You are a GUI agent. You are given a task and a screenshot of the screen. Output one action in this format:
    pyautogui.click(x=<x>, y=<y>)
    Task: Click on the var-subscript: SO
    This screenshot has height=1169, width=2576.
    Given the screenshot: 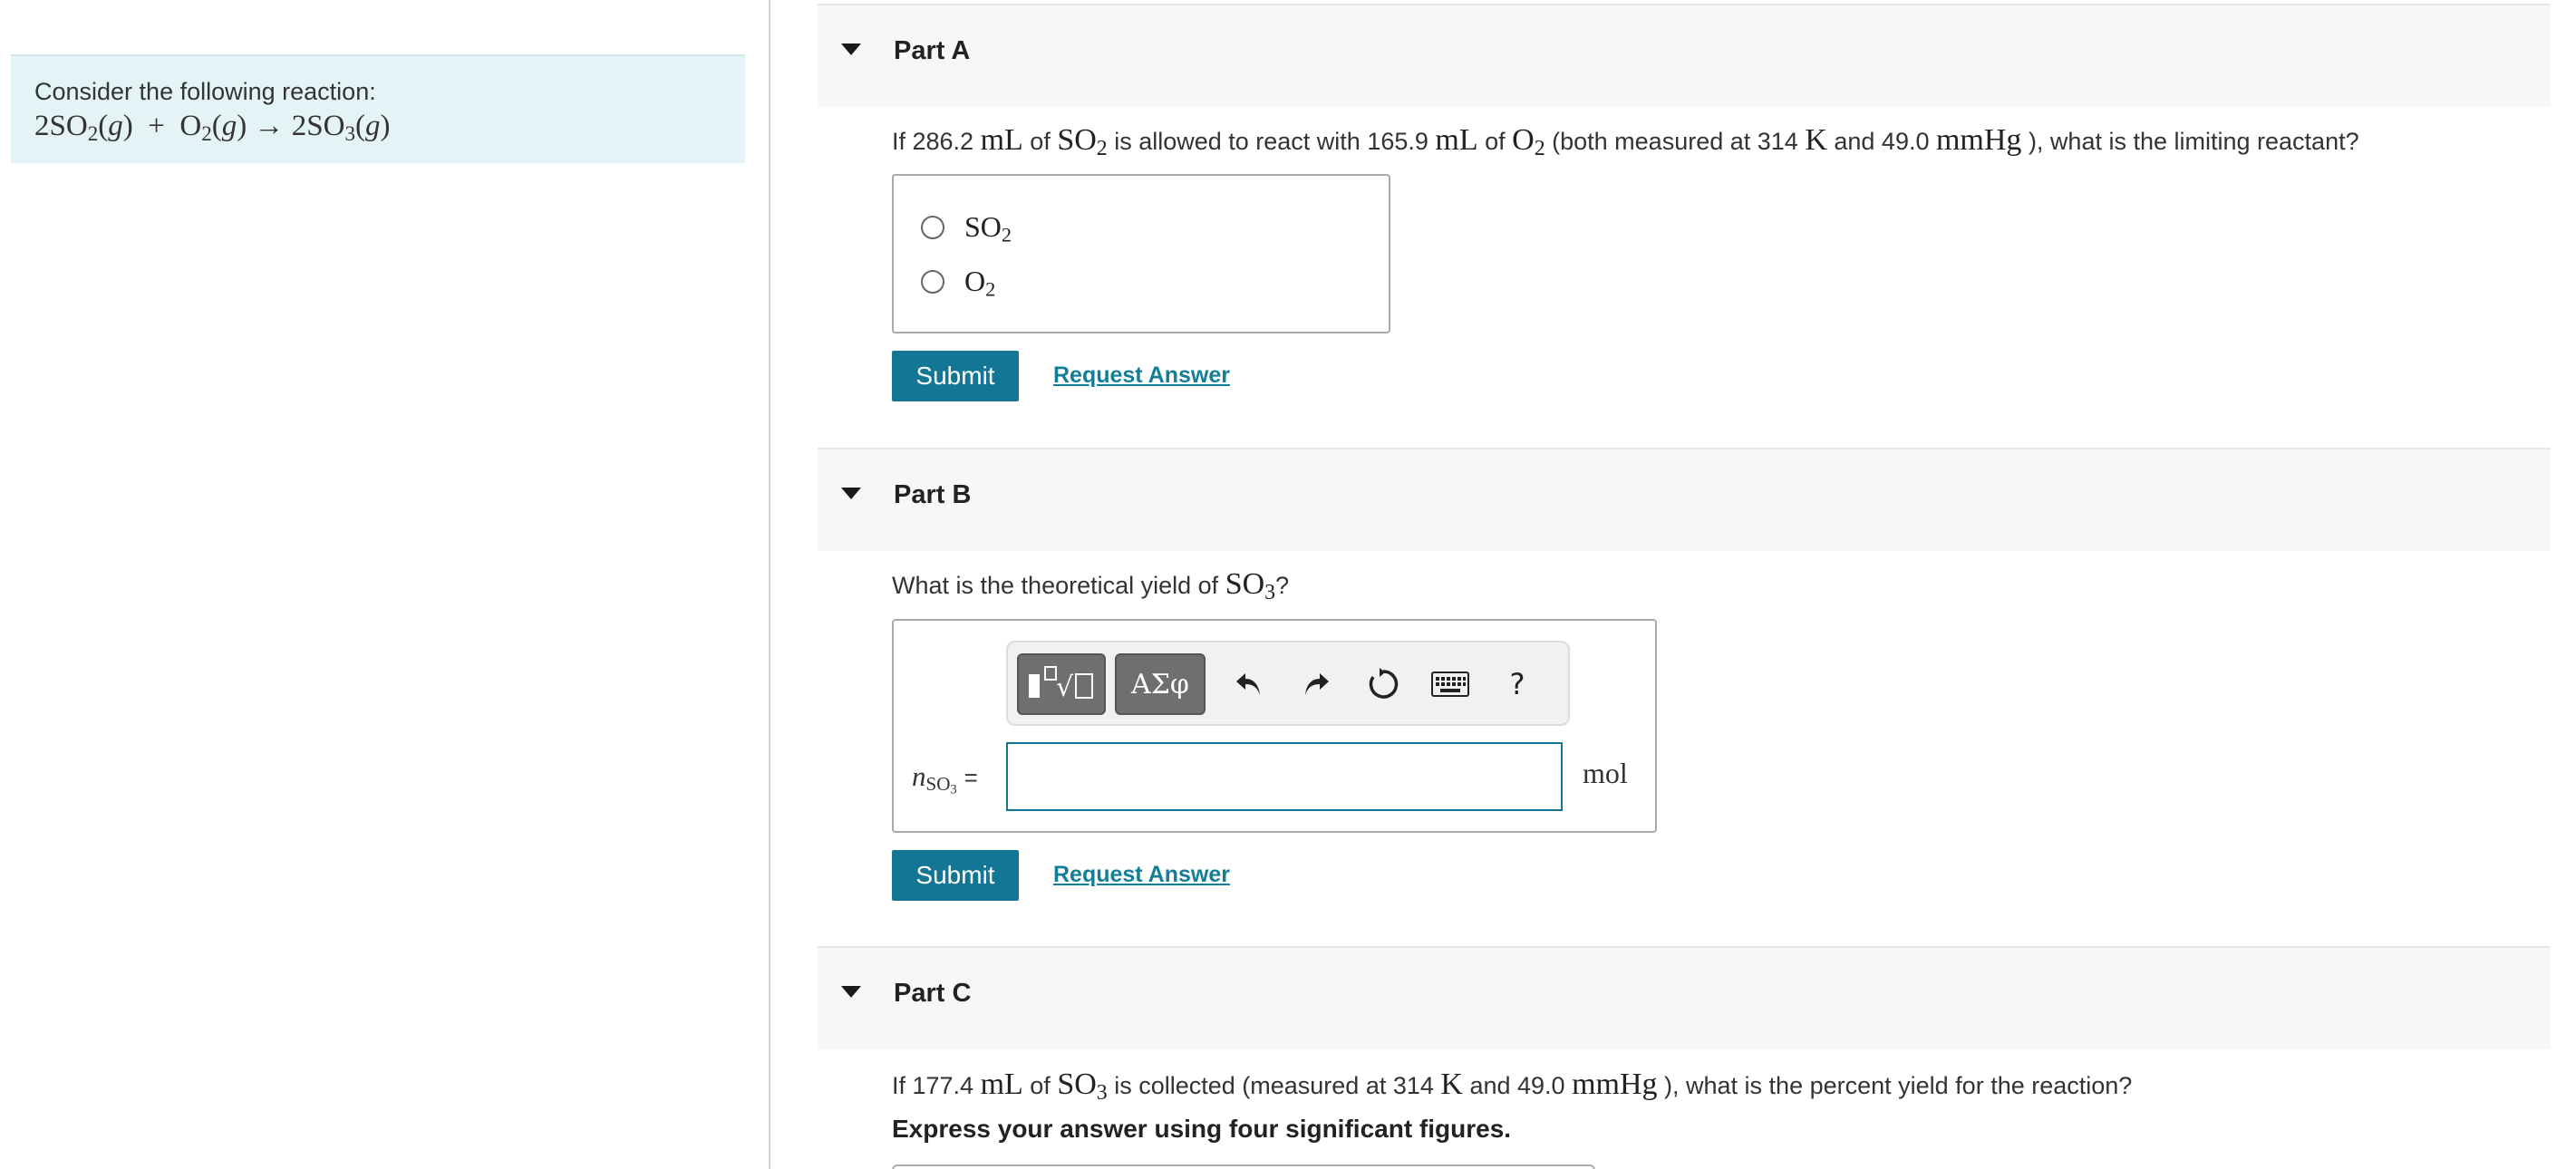 What is the action you would take?
    pyautogui.click(x=938, y=784)
    